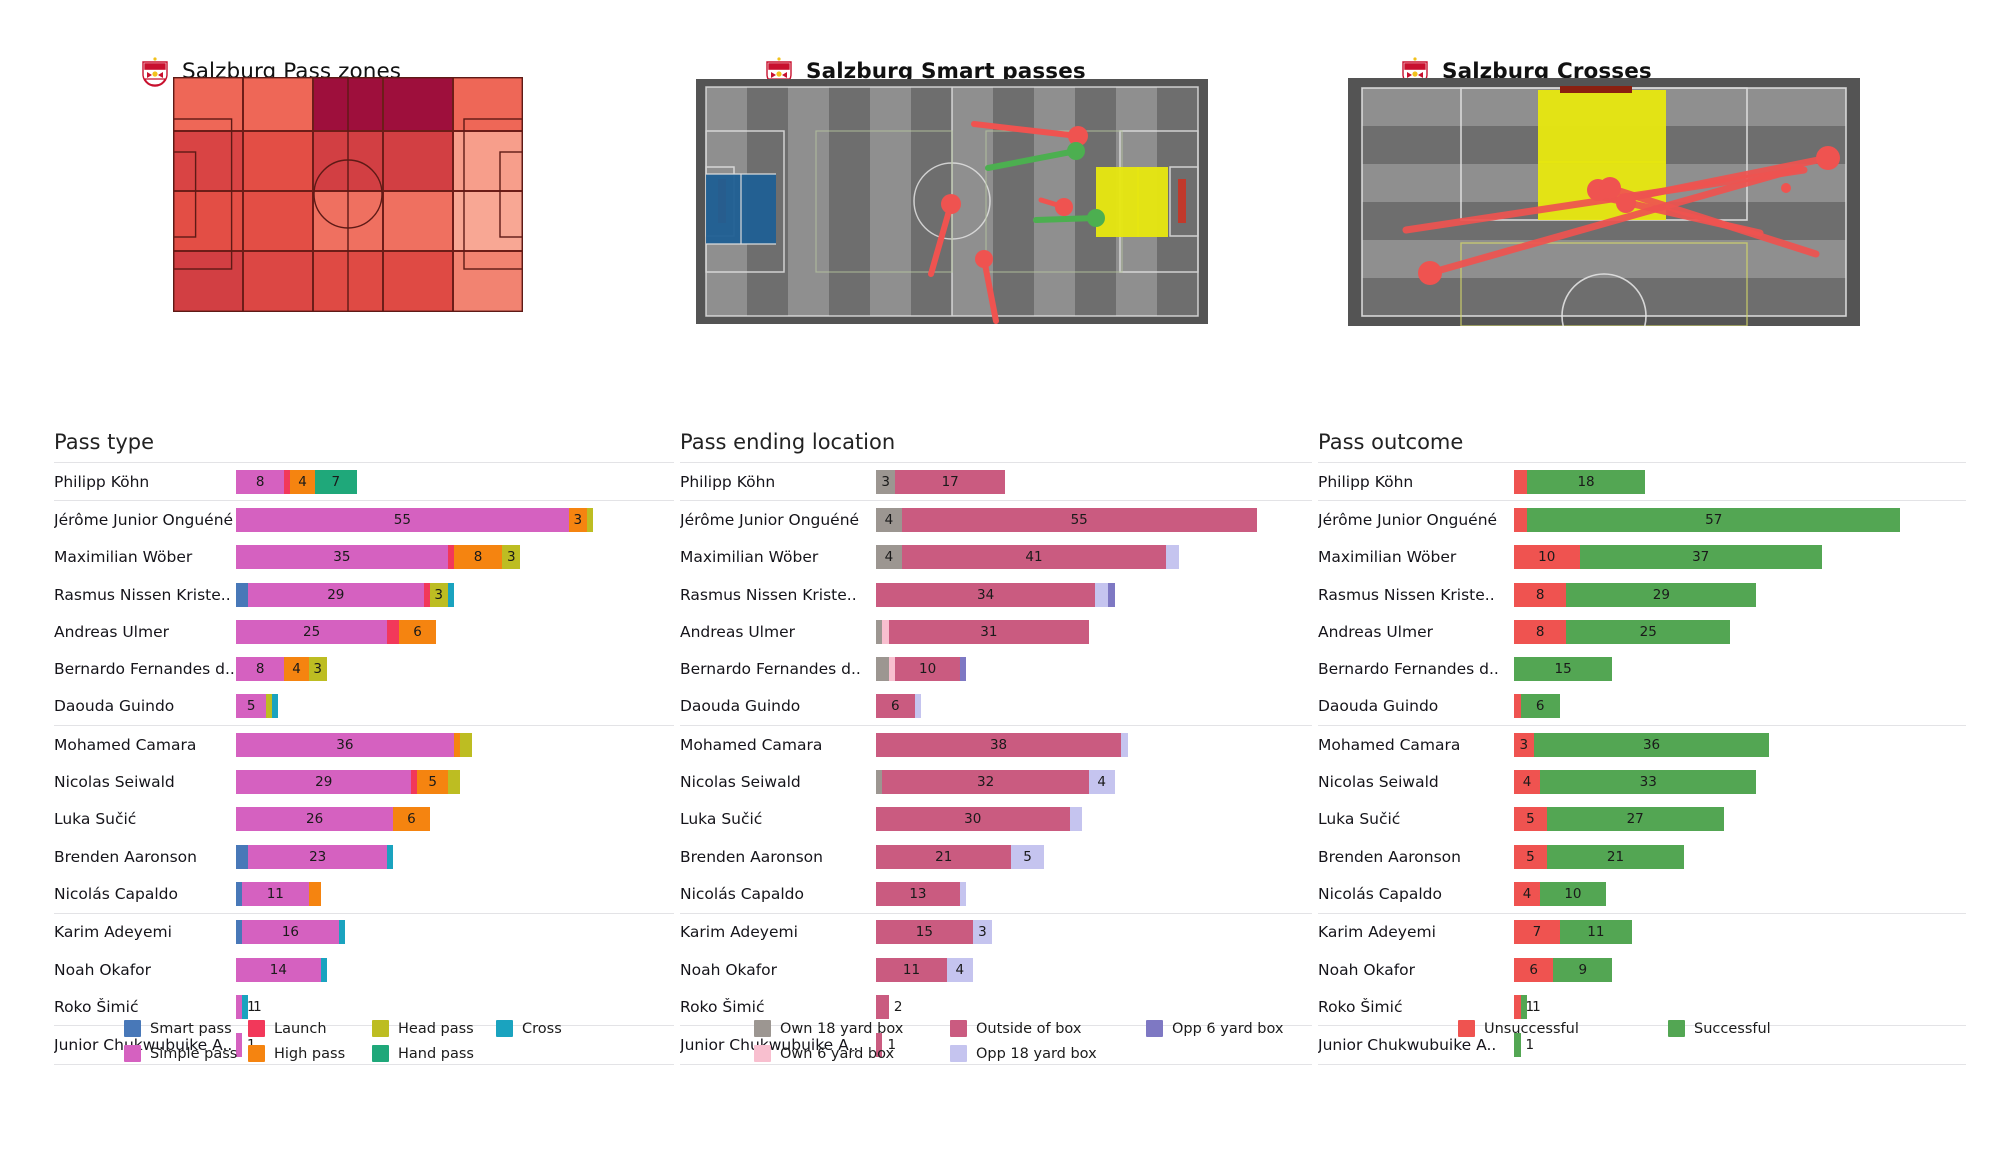  I want to click on table-row: Nicolas Seiwald 29 5, so click(364, 781).